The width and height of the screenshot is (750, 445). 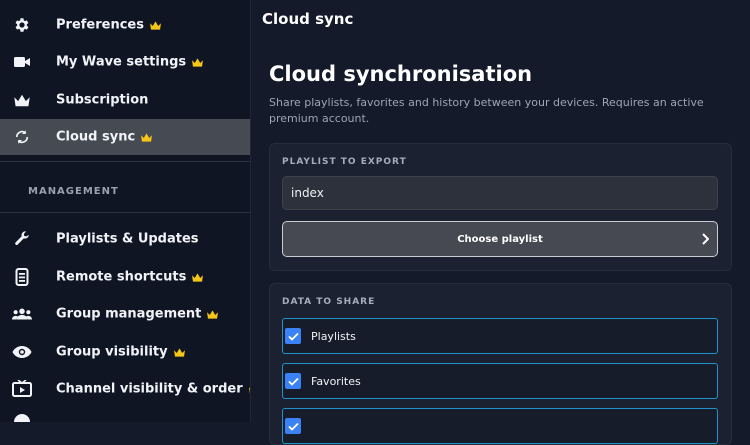 What do you see at coordinates (22, 25) in the screenshot?
I see `gear-icon` at bounding box center [22, 25].